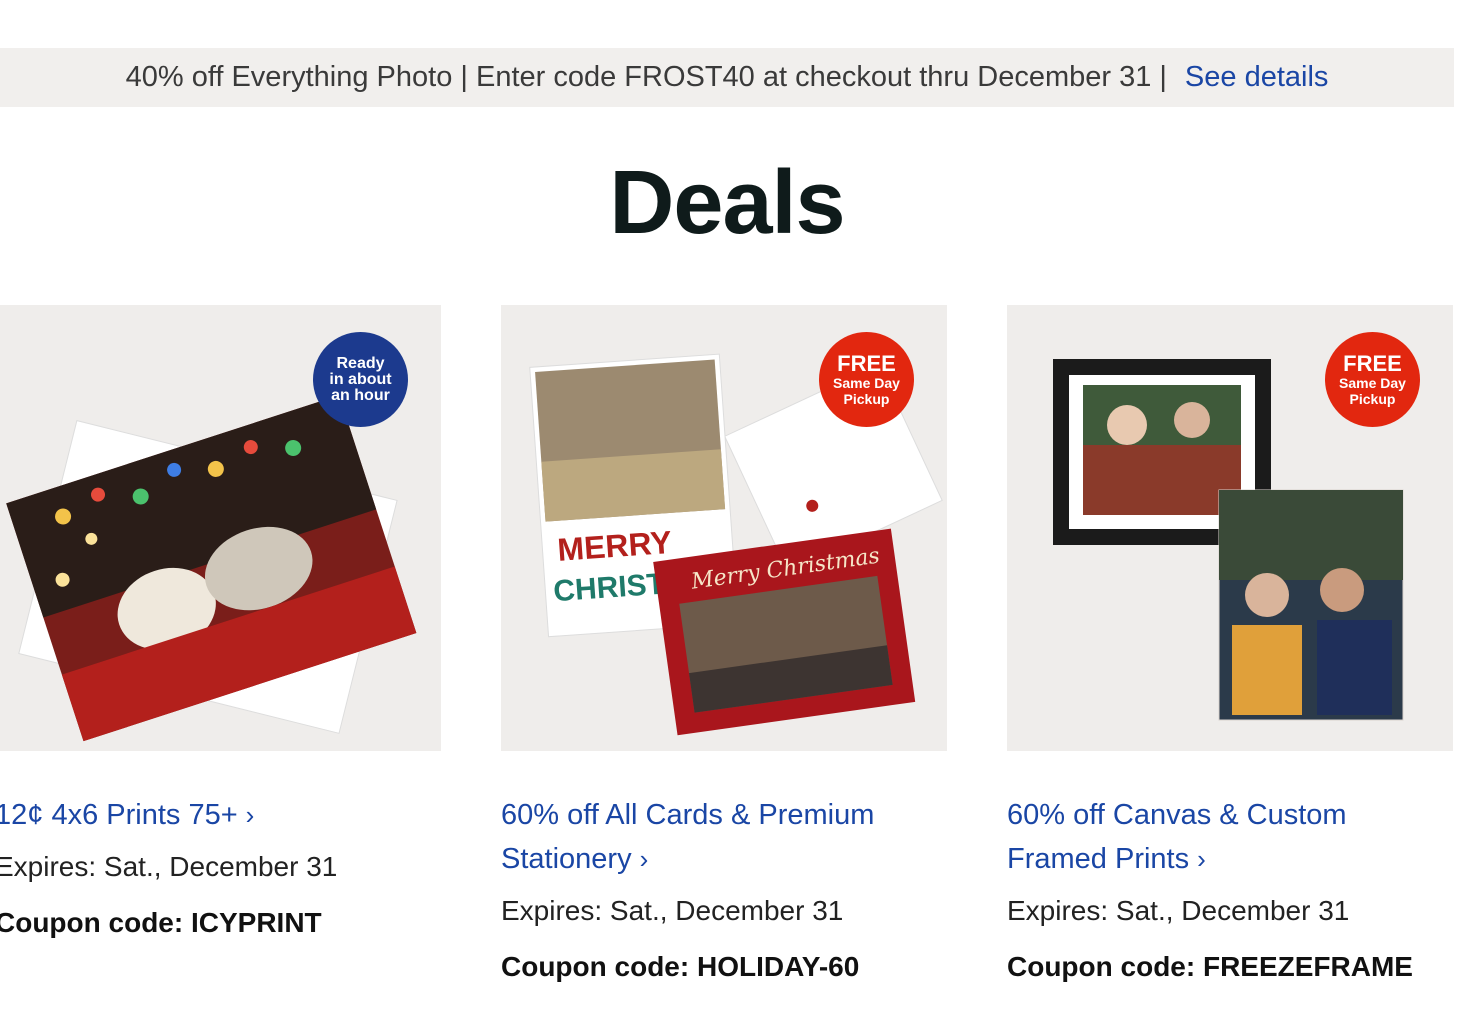 The width and height of the screenshot is (1464, 1022). I want to click on see-details-link: See details, so click(1257, 77).